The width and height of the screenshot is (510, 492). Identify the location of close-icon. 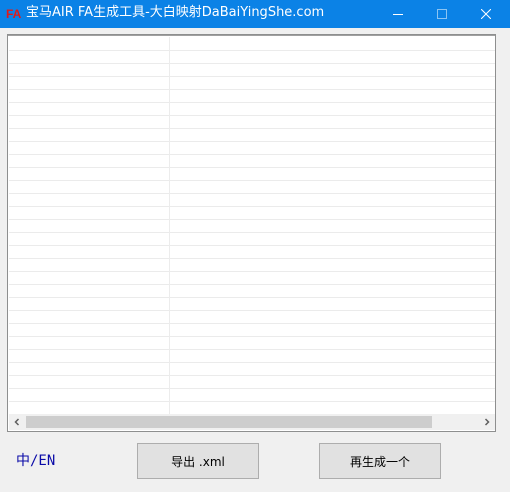
(486, 14).